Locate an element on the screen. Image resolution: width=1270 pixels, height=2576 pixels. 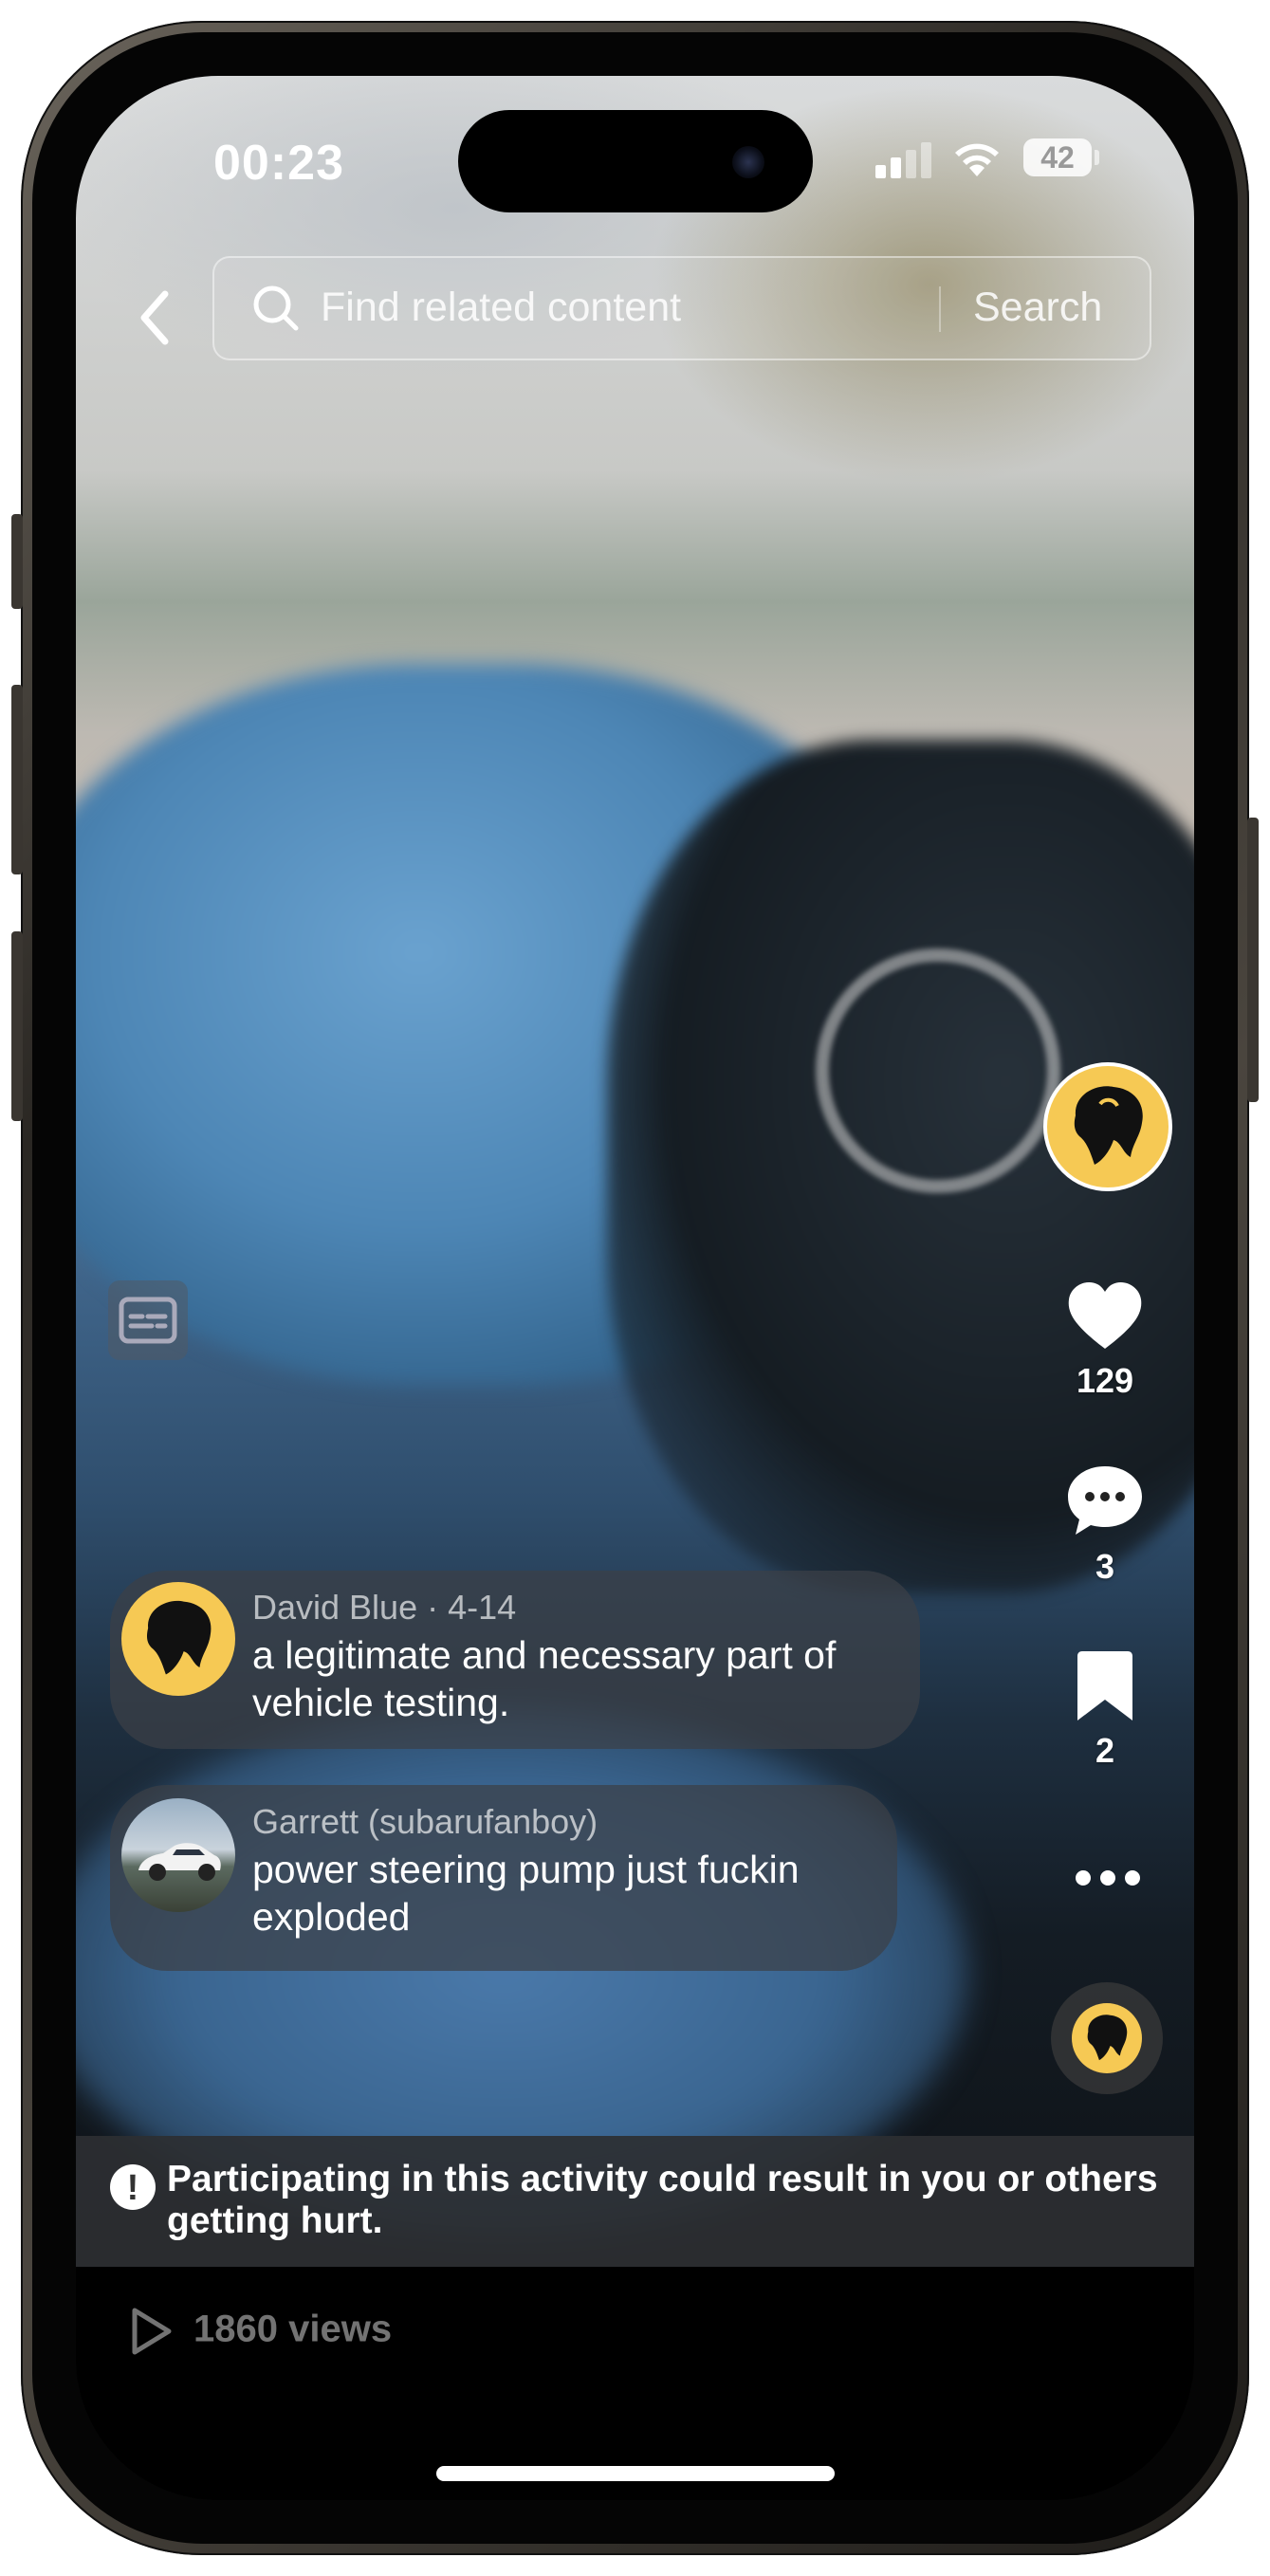
bookmark-icon is located at coordinates (1104, 1685).